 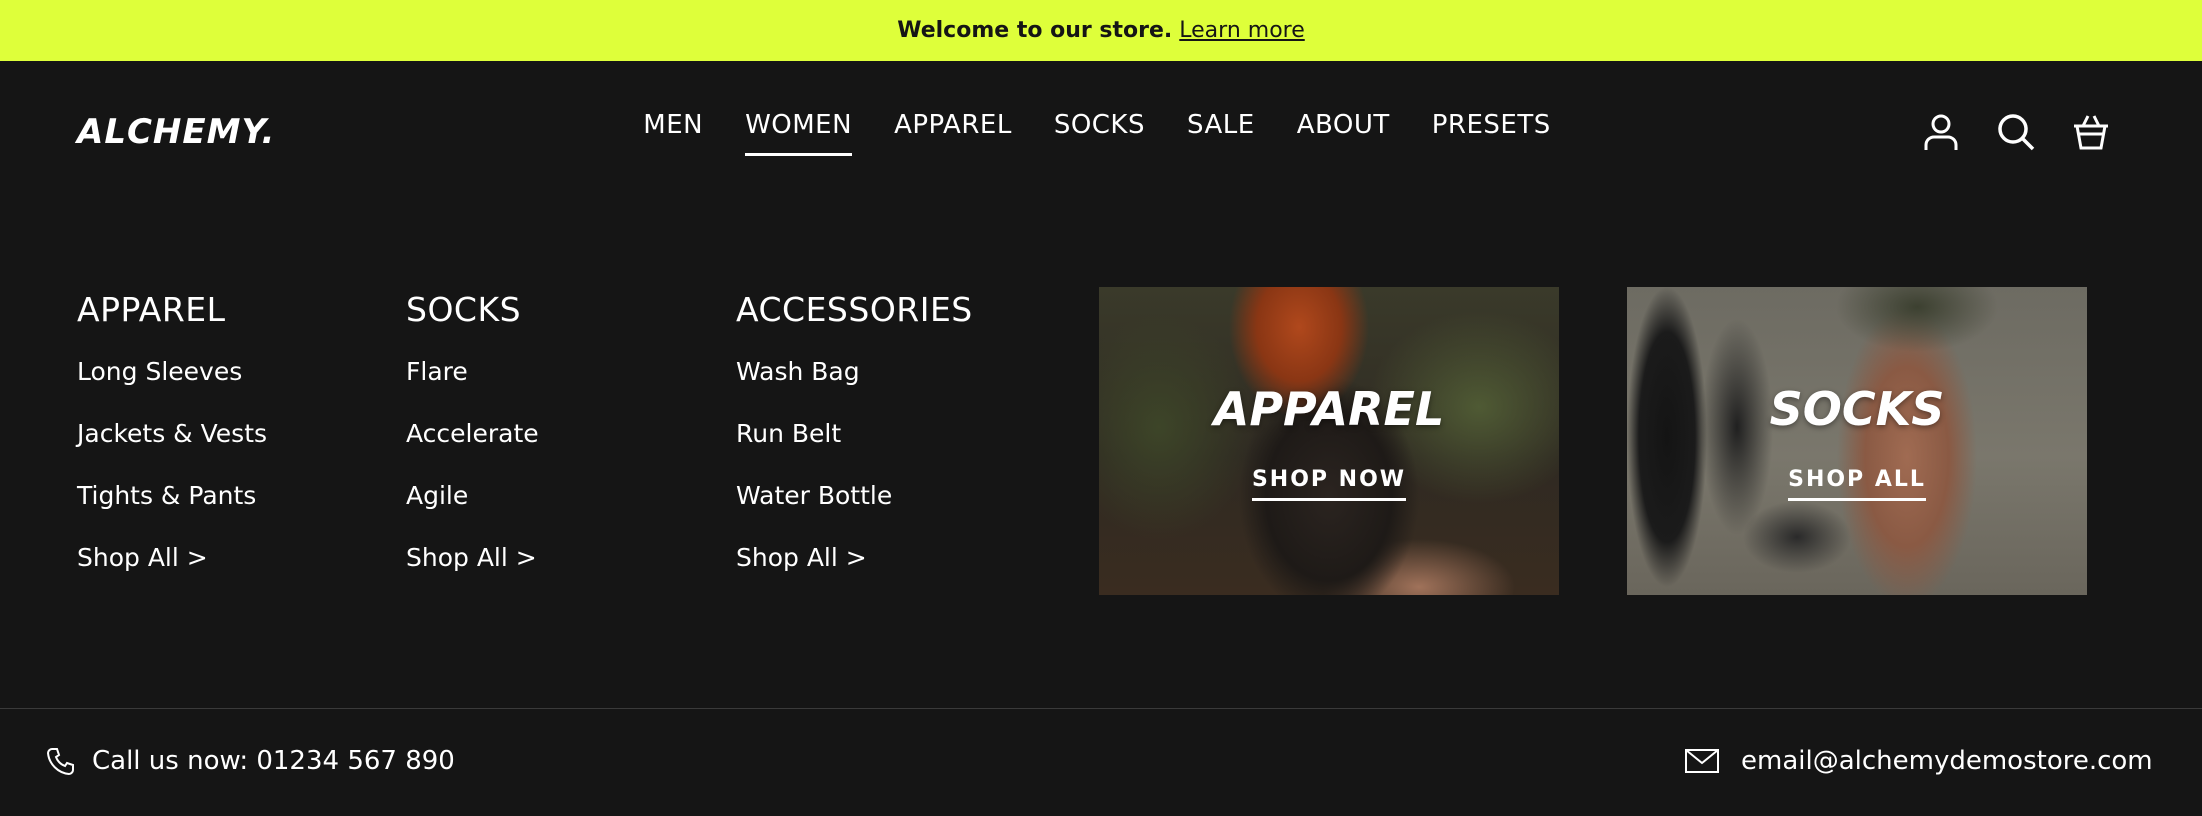 What do you see at coordinates (60, 762) in the screenshot?
I see `phone-icon` at bounding box center [60, 762].